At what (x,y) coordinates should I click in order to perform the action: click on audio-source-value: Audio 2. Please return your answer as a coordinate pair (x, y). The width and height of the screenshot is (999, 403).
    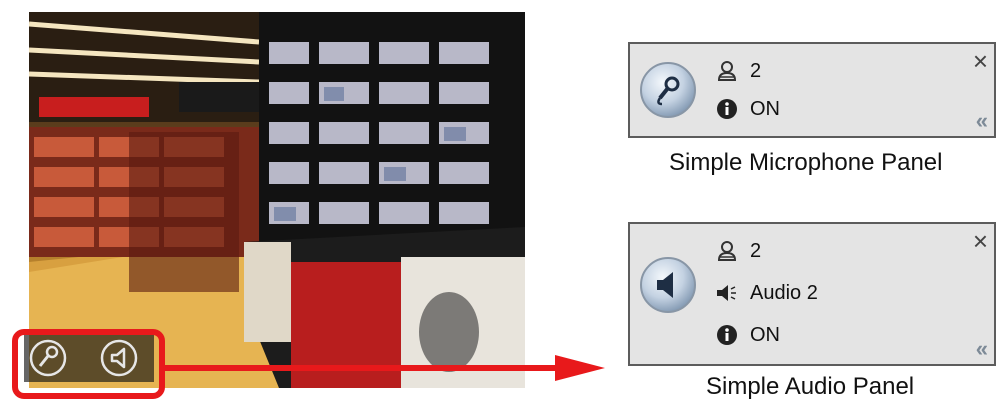
    Looking at the image, I should click on (784, 292).